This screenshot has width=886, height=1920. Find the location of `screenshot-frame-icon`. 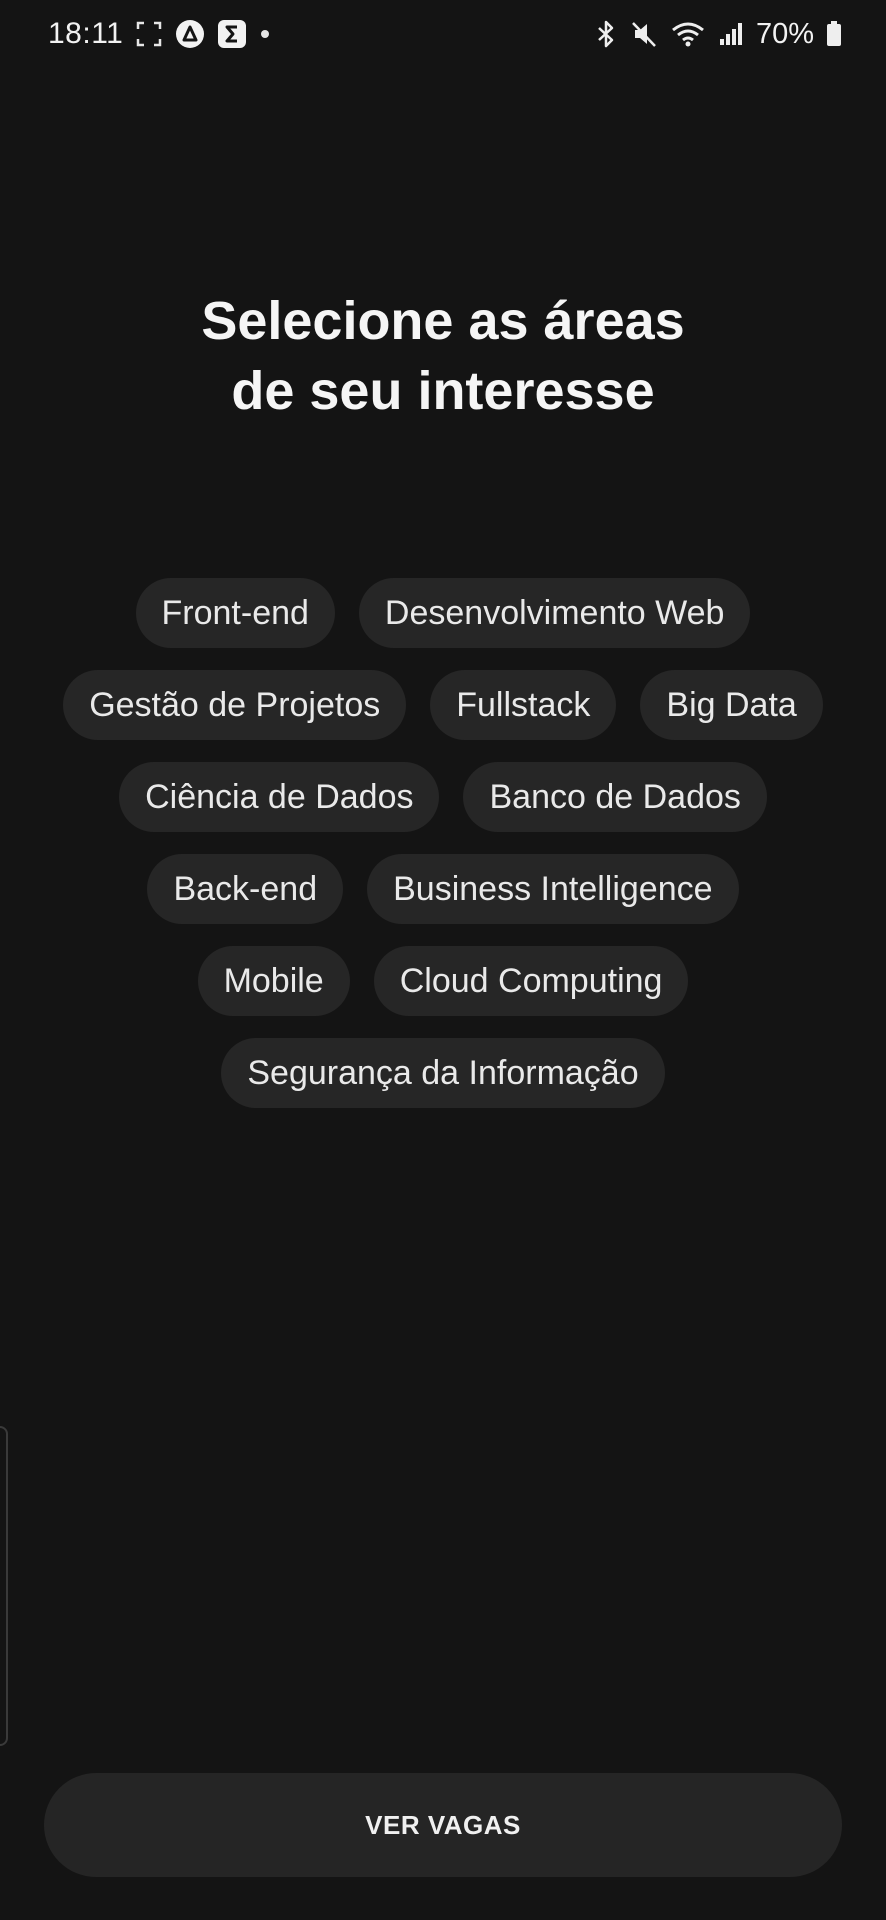

screenshot-frame-icon is located at coordinates (149, 34).